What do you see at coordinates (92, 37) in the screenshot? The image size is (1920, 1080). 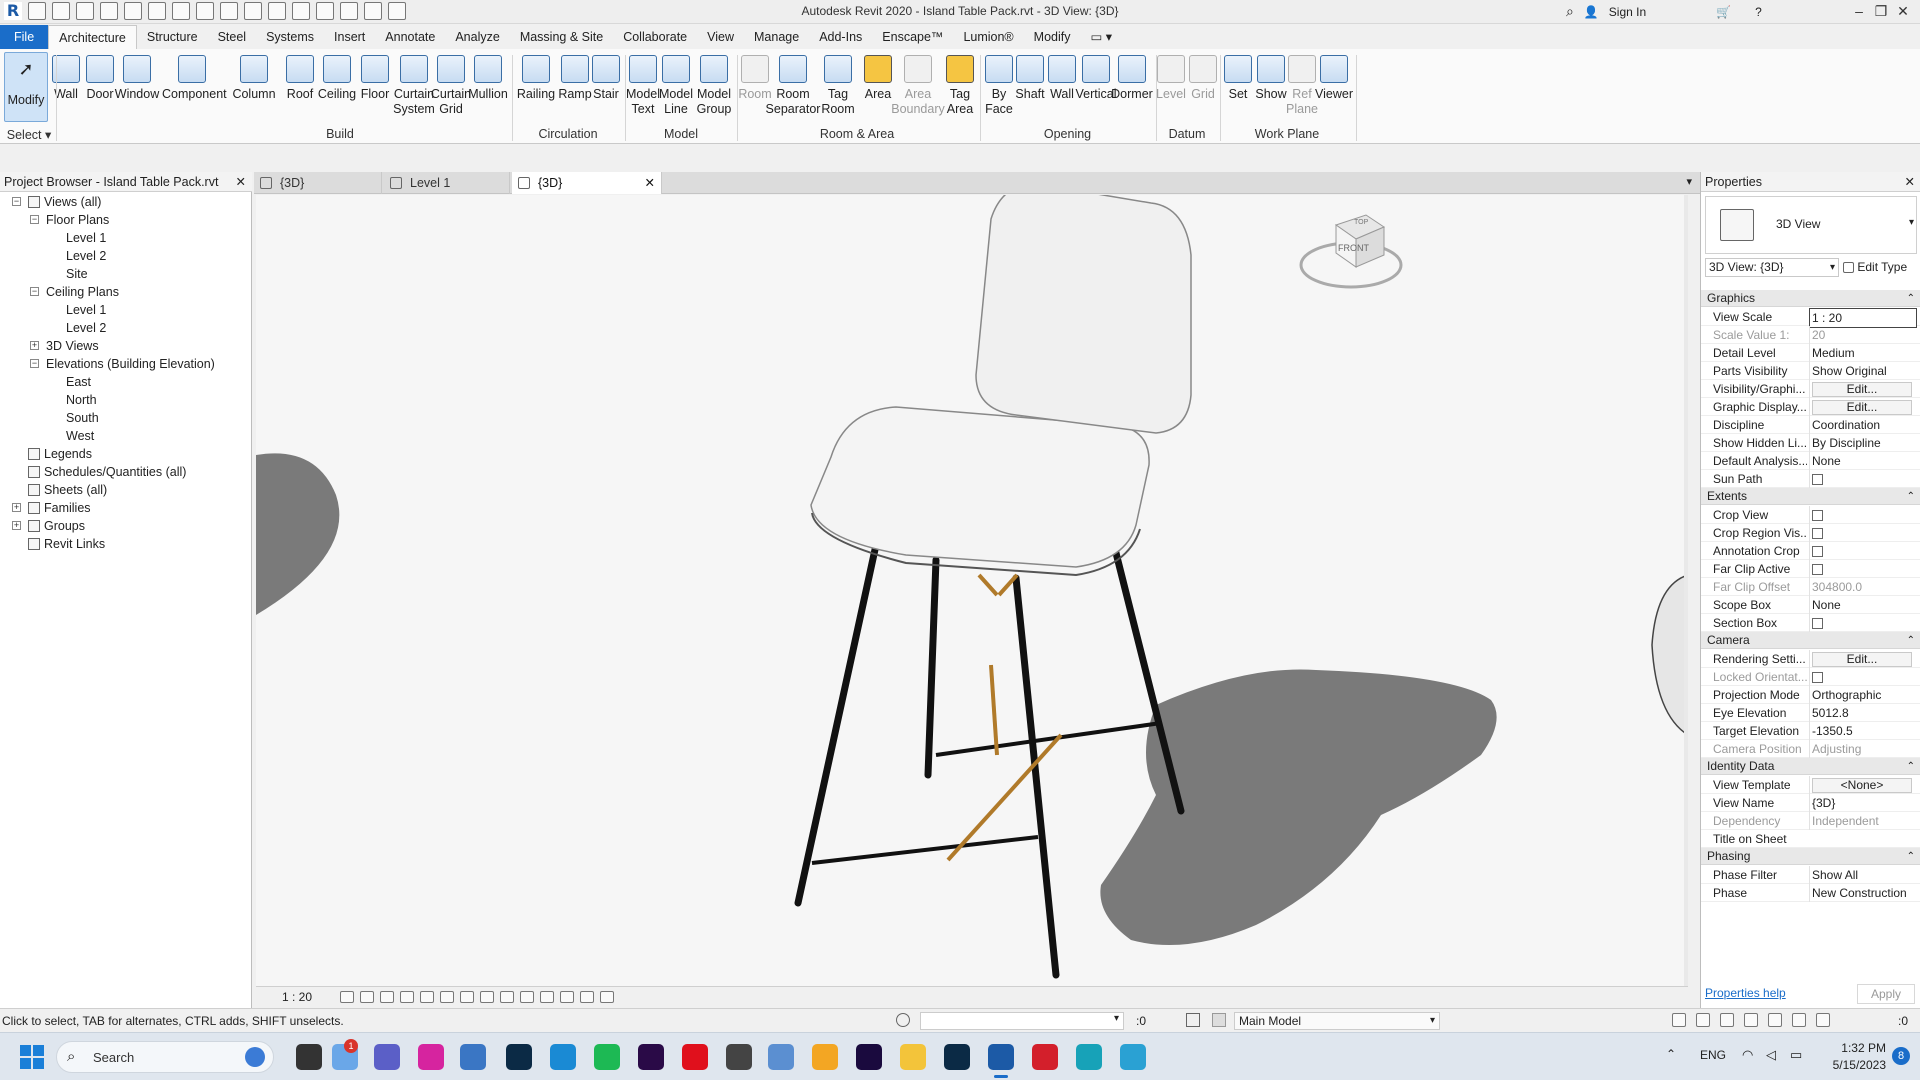 I see `ribbon-tab-1: Architecture` at bounding box center [92, 37].